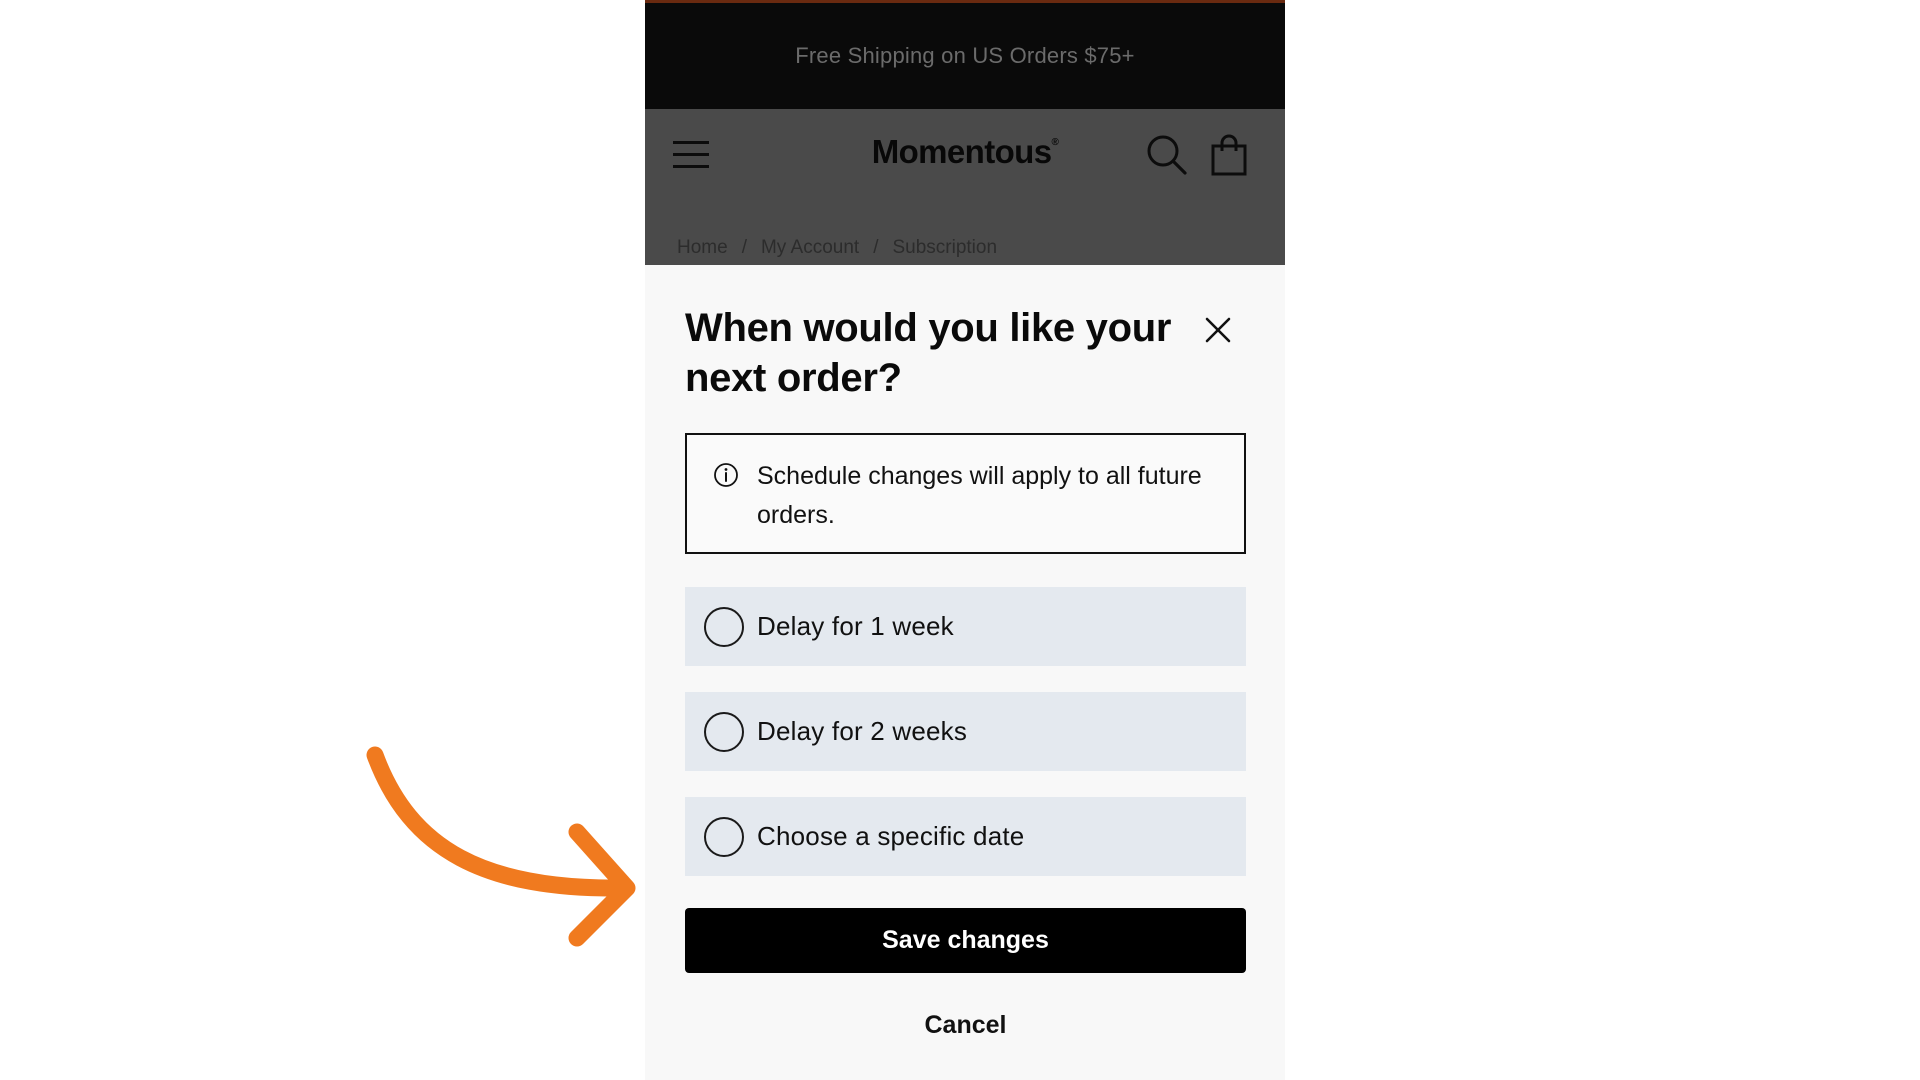  I want to click on option-delay-2-weeks: Delay for 2 weeks, so click(965, 731).